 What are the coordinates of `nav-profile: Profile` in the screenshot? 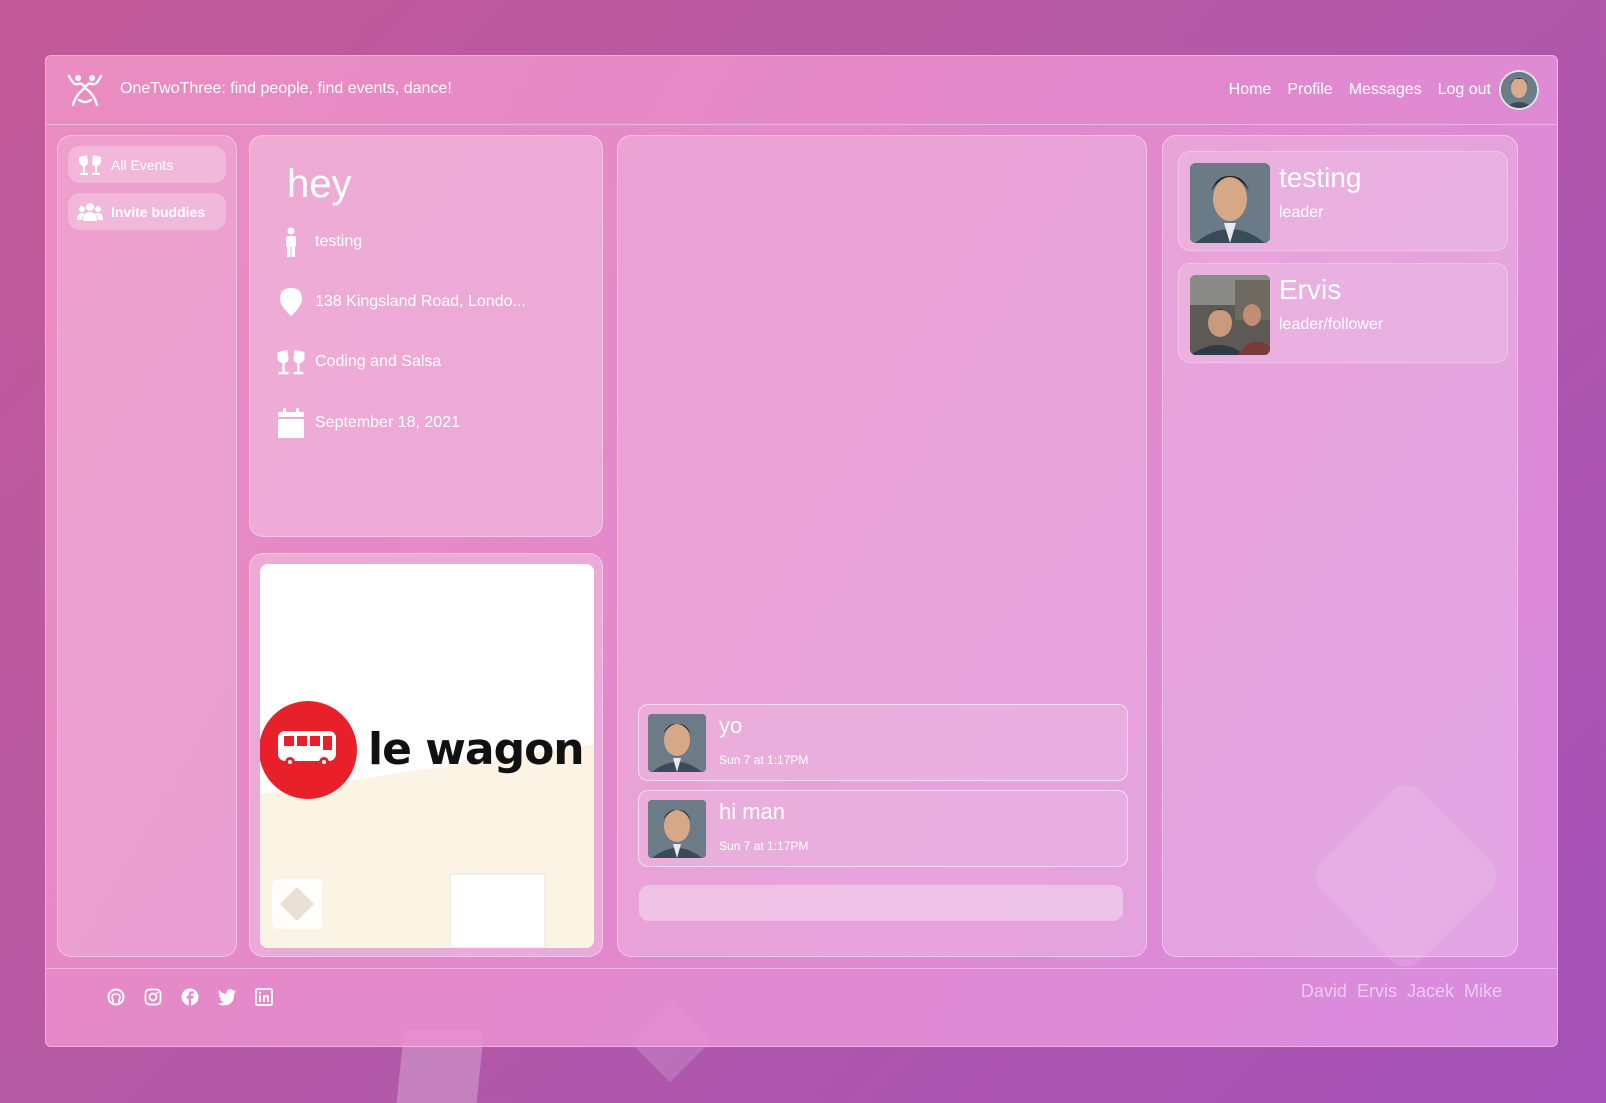 It's located at (1309, 90).